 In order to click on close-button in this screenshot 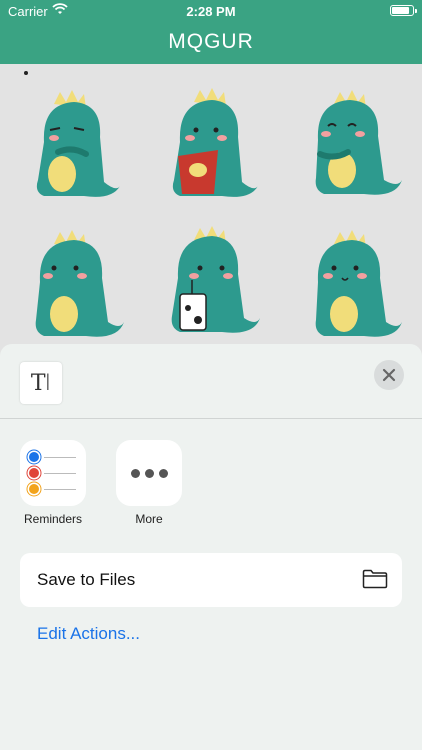, I will do `click(389, 375)`.